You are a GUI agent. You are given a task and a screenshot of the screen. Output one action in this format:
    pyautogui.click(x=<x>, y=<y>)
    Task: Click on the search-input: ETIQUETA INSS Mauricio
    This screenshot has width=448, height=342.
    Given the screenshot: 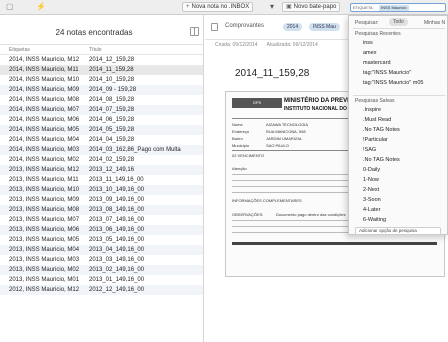 What is the action you would take?
    pyautogui.click(x=398, y=7)
    